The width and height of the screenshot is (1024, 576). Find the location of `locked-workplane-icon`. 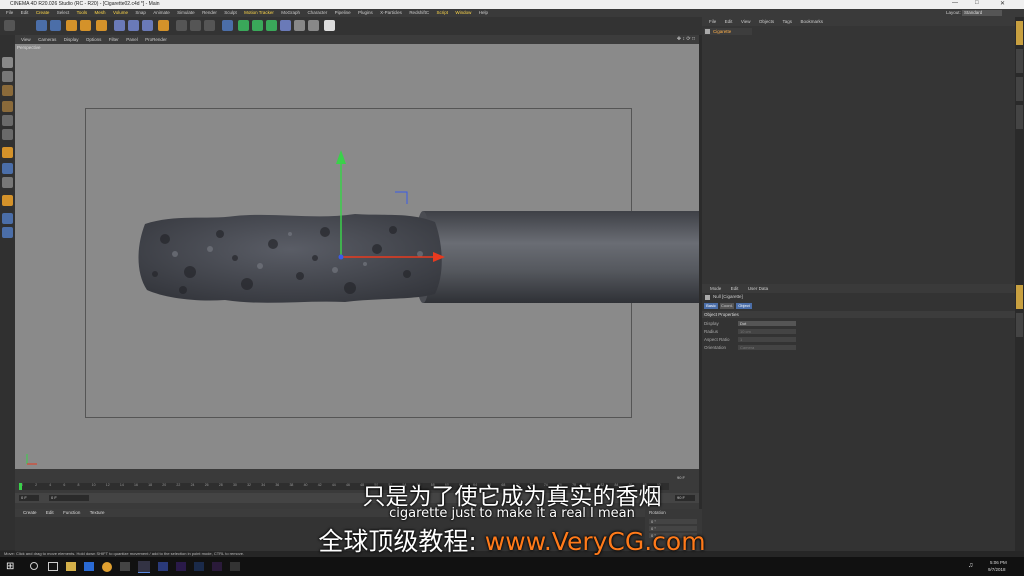

locked-workplane-icon is located at coordinates (7, 232).